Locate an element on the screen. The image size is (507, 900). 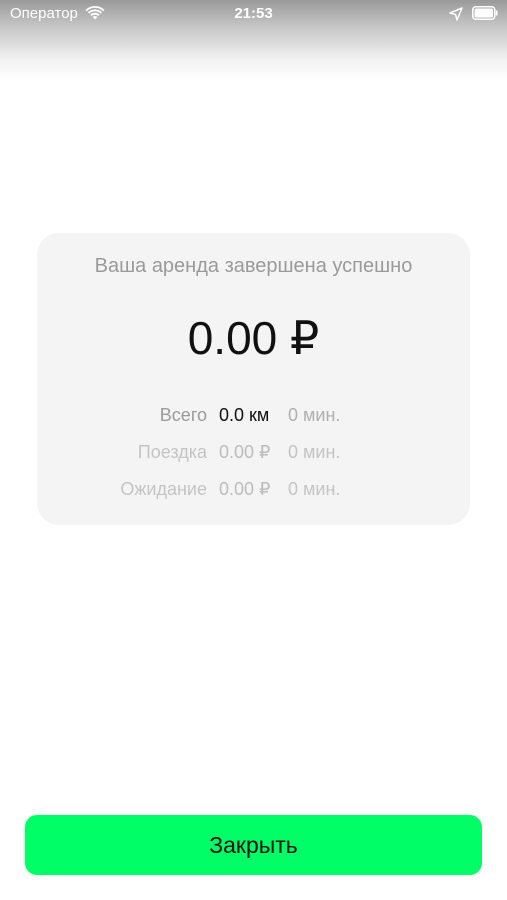
total-label: Всего is located at coordinates (183, 415).